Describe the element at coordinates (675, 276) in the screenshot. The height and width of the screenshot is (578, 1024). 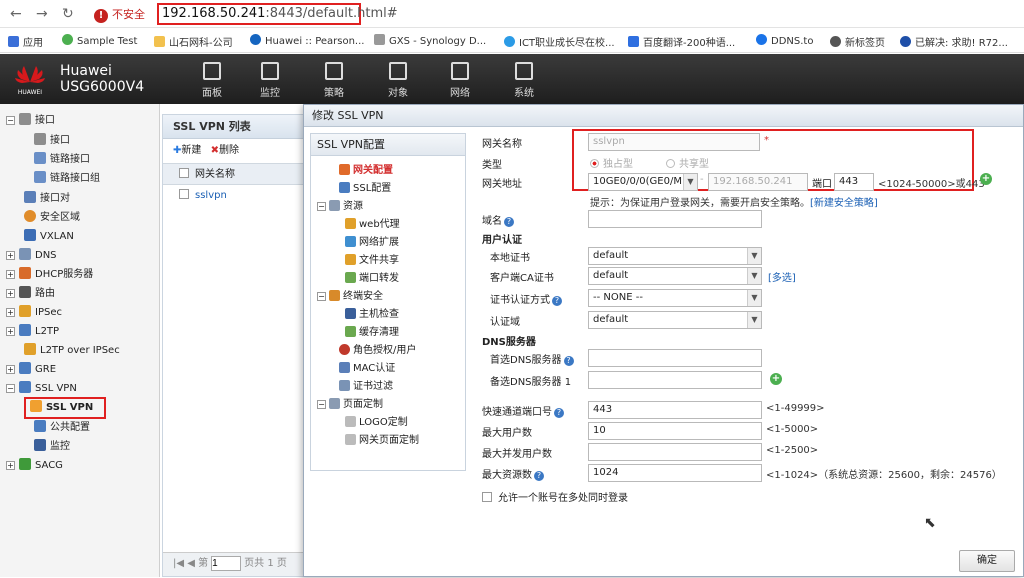
I see `client-ca-select: default ▼` at that location.